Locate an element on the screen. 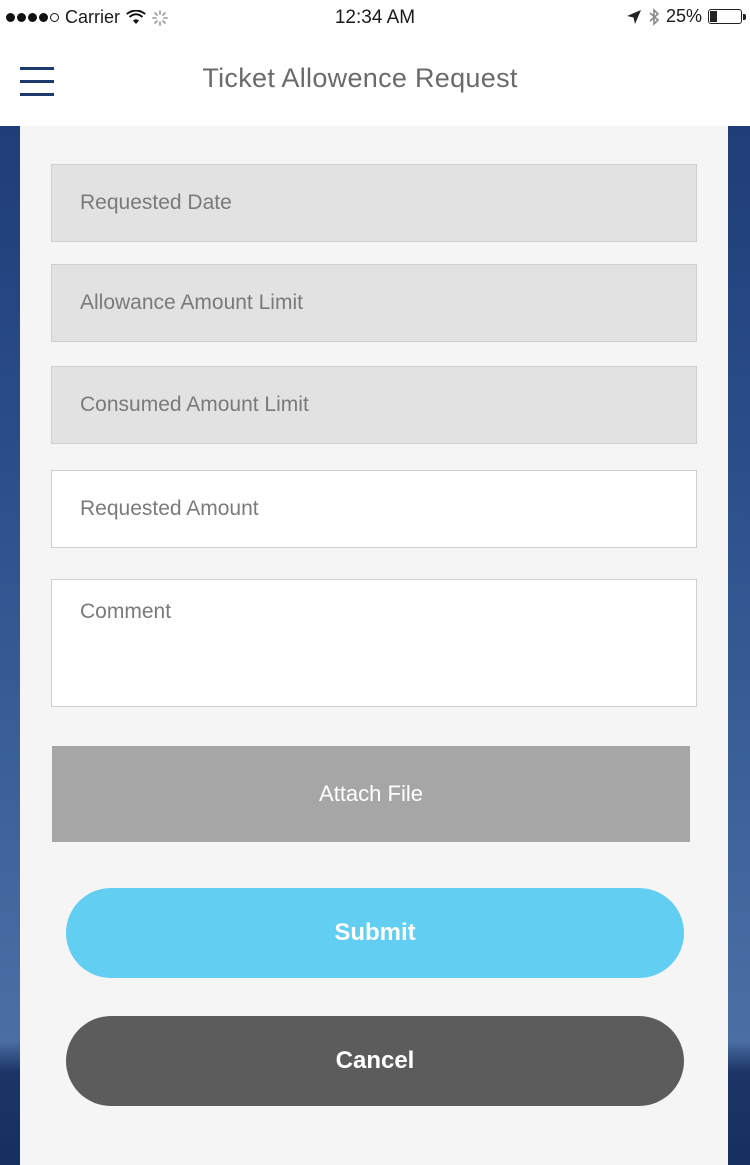 Image resolution: width=750 pixels, height=1165 pixels. allowance-amount-limit-field: Allowance Amount Limit is located at coordinates (374, 303).